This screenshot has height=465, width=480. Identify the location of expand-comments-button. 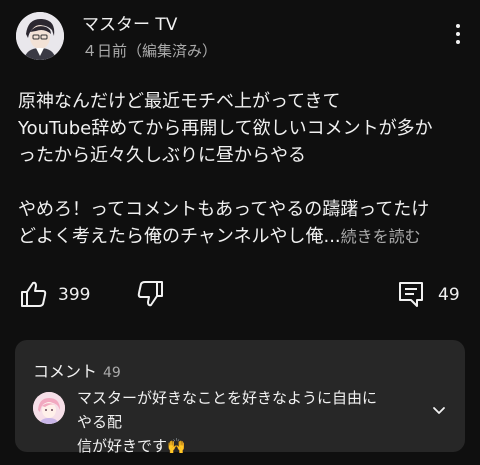
(439, 411).